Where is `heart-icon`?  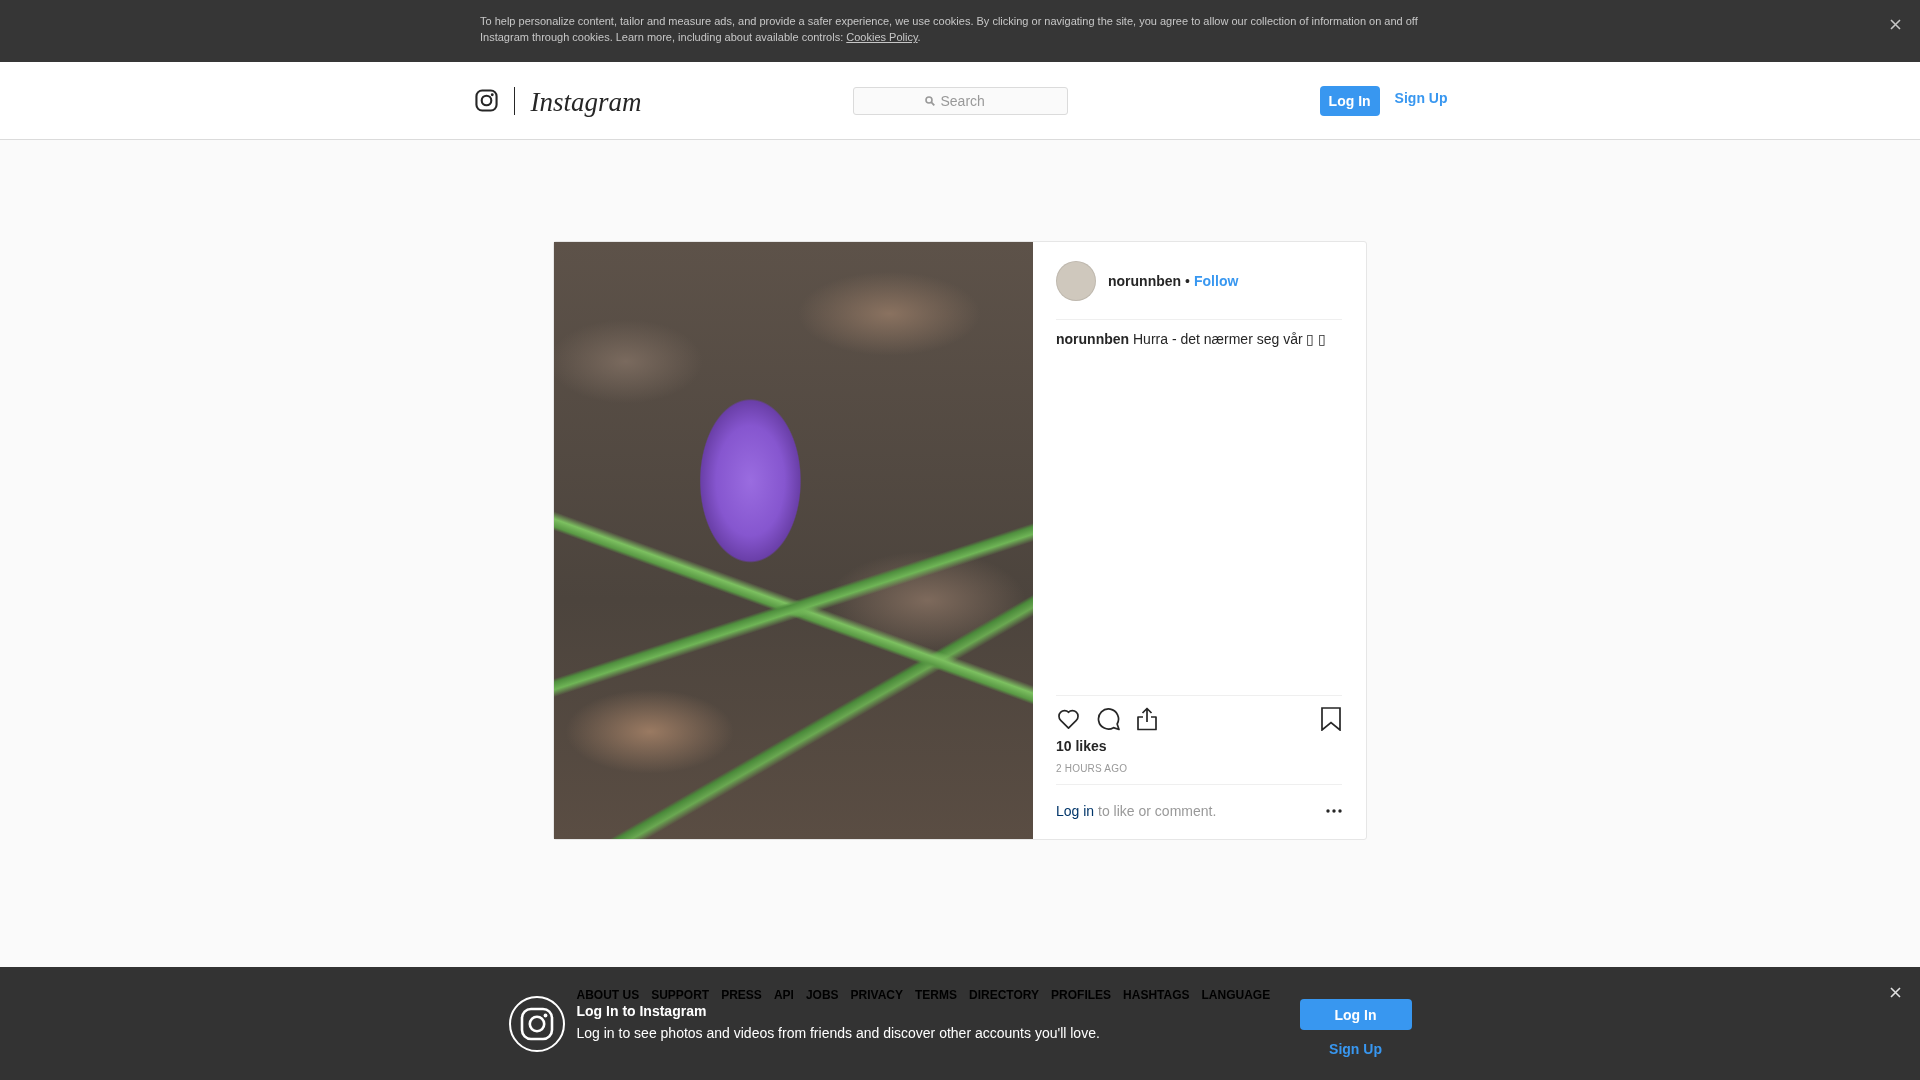
heart-icon is located at coordinates (1068, 719).